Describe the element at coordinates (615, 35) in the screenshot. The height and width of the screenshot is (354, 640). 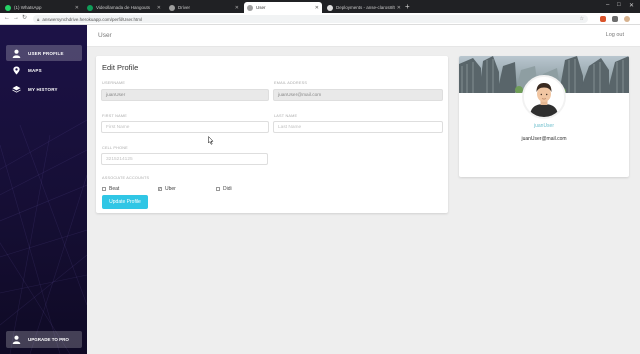
I see `logout-link: Log out` at that location.